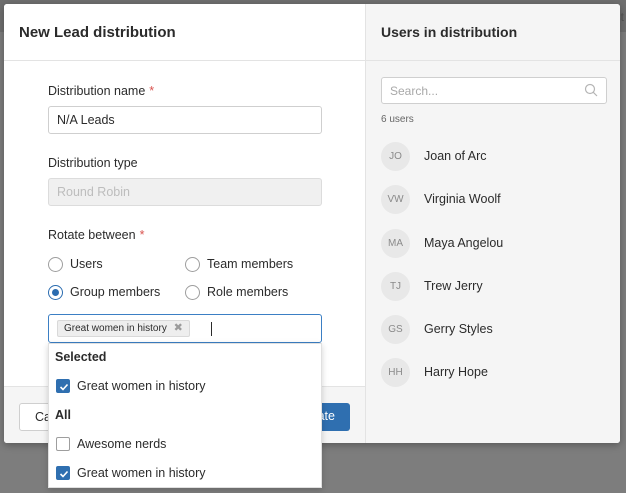  What do you see at coordinates (122, 444) in the screenshot?
I see `option-label: Awesome nerds` at bounding box center [122, 444].